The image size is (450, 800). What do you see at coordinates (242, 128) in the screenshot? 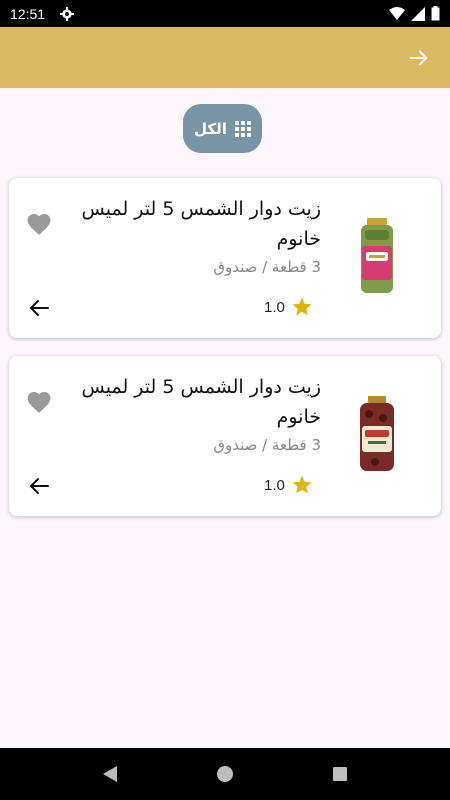
I see `grid-icon` at bounding box center [242, 128].